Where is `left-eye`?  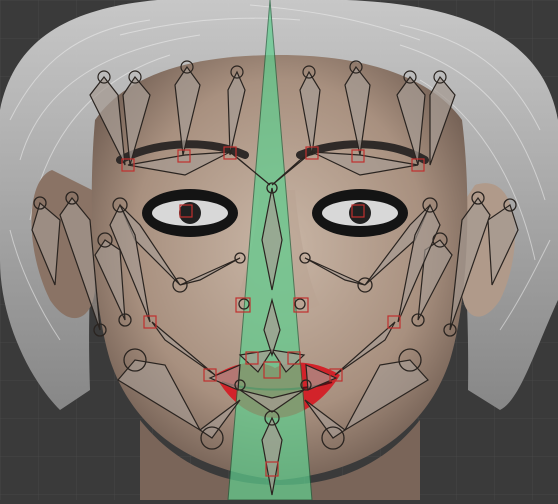
left-eye is located at coordinates (190, 213).